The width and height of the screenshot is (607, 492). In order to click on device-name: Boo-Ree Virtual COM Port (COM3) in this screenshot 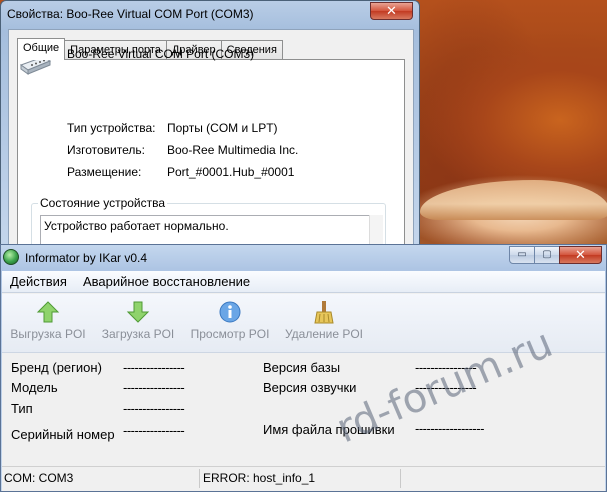, I will do `click(161, 54)`.